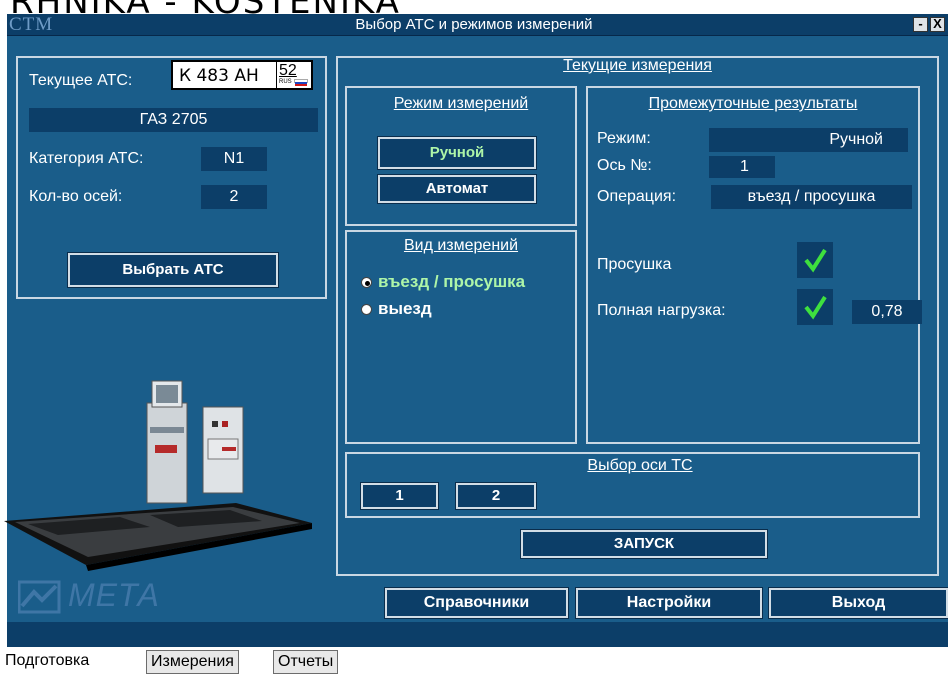 This screenshot has width=948, height=674. I want to click on tab-reports: Отчеты, so click(306, 662).